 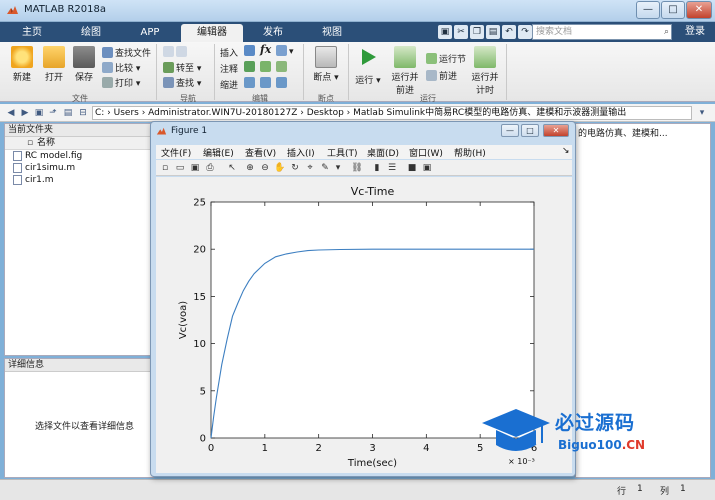 I want to click on rotate-icon: ↻, so click(x=295, y=168).